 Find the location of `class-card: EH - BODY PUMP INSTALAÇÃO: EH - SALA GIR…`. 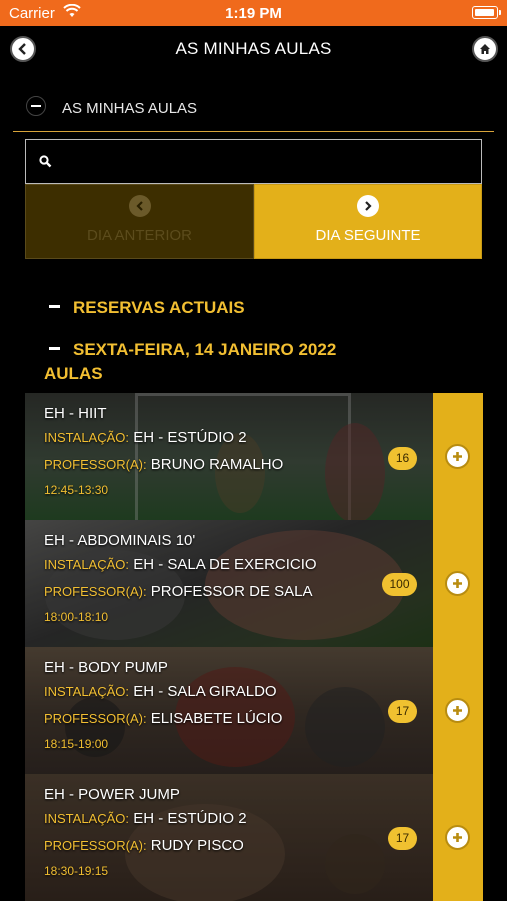

class-card: EH - BODY PUMP INSTALAÇÃO: EH - SALA GIR… is located at coordinates (254, 710).